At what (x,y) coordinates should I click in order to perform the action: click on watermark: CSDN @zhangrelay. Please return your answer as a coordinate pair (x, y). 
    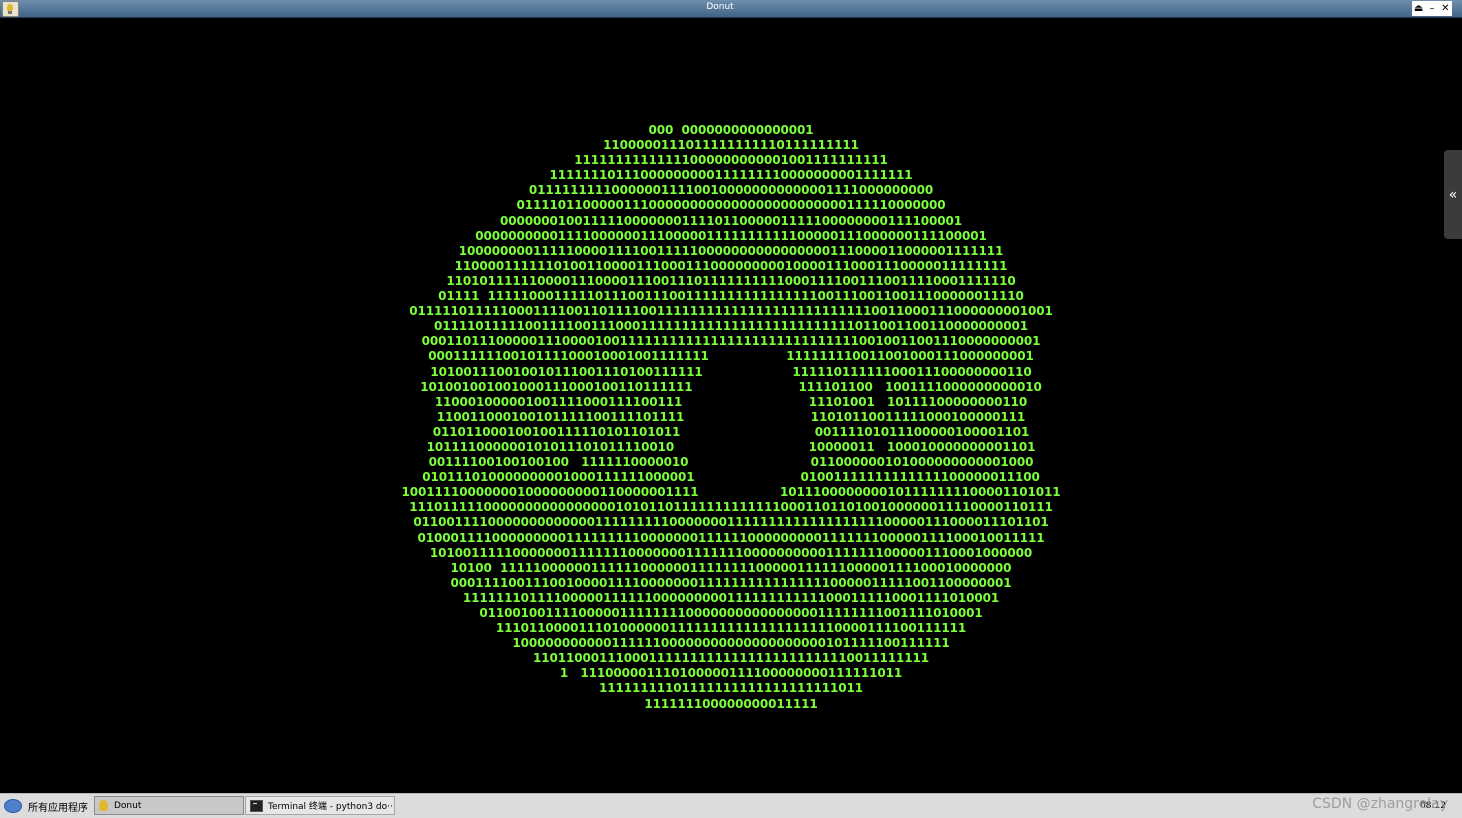
    Looking at the image, I should click on (1380, 804).